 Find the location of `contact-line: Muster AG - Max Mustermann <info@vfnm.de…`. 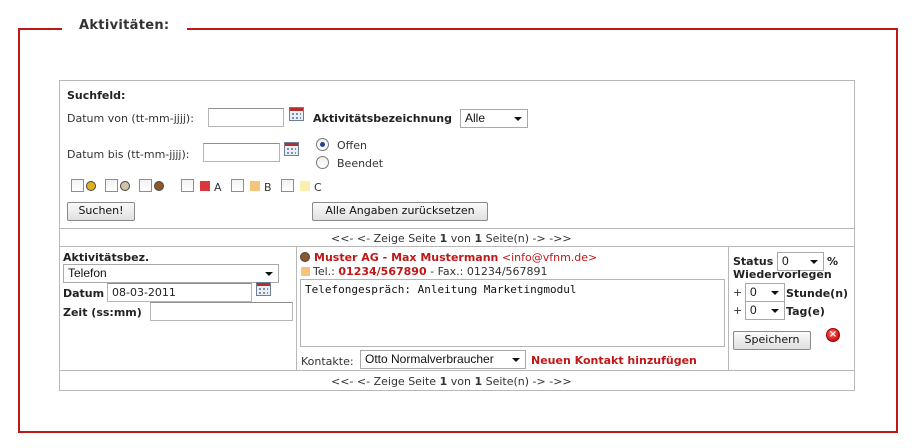

contact-line: Muster AG - Max Mustermann <info@vfnm.de… is located at coordinates (455, 257).